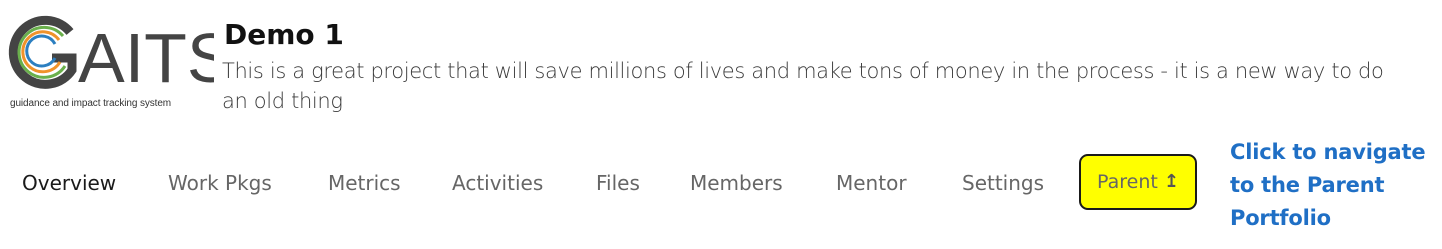 Image resolution: width=1442 pixels, height=249 pixels. I want to click on gaits-logo-mark: AITS, so click(111, 54).